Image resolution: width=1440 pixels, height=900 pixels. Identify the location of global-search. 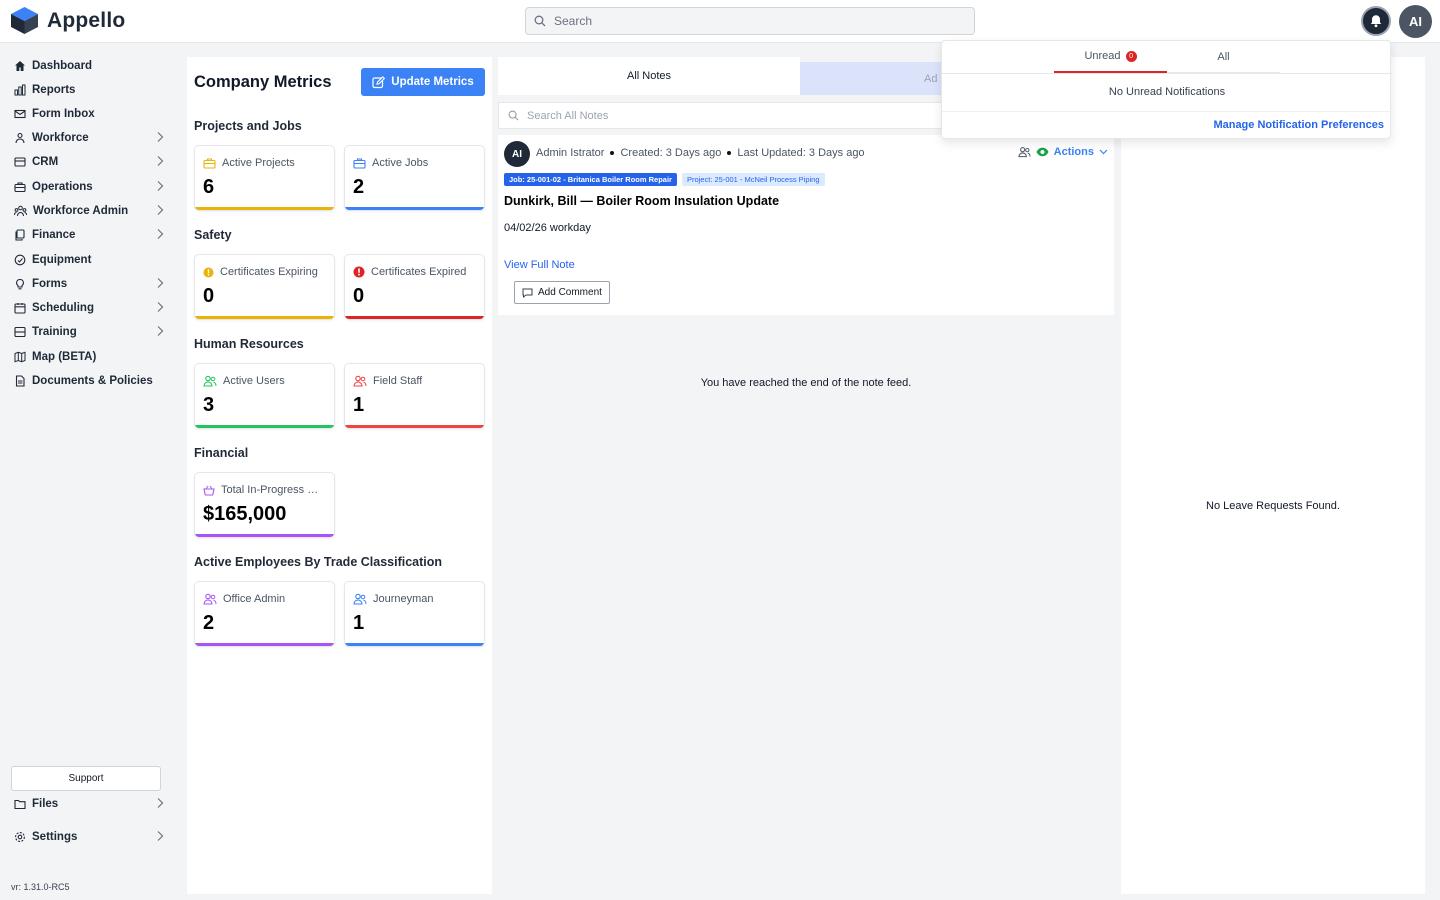
(750, 21).